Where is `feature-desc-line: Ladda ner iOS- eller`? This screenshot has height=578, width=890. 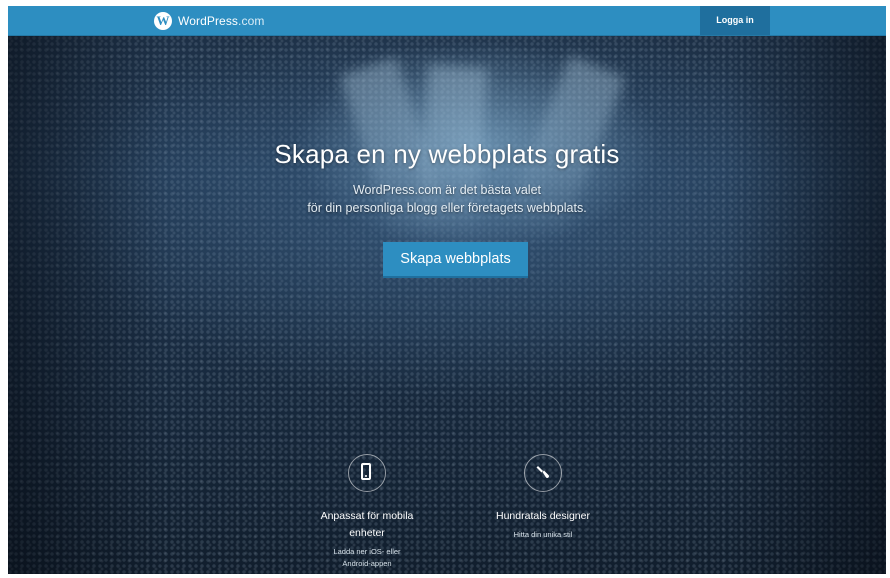
feature-desc-line: Ladda ner iOS- eller is located at coordinates (367, 552).